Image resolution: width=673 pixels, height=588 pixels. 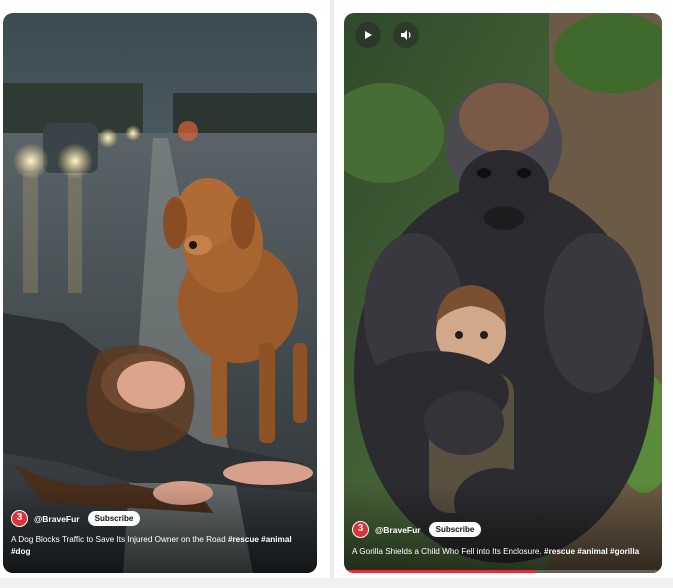 I want to click on play-button, so click(x=368, y=35).